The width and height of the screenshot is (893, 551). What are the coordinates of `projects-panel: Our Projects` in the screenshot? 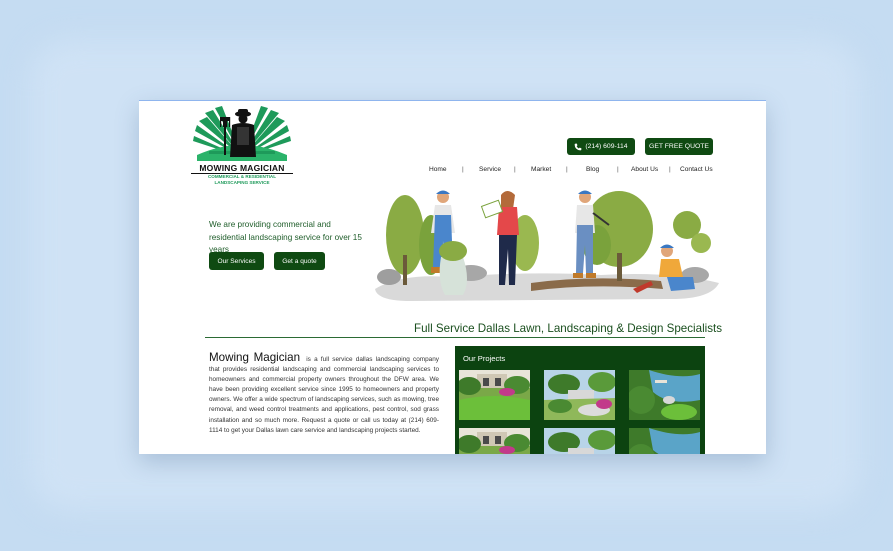 It's located at (580, 400).